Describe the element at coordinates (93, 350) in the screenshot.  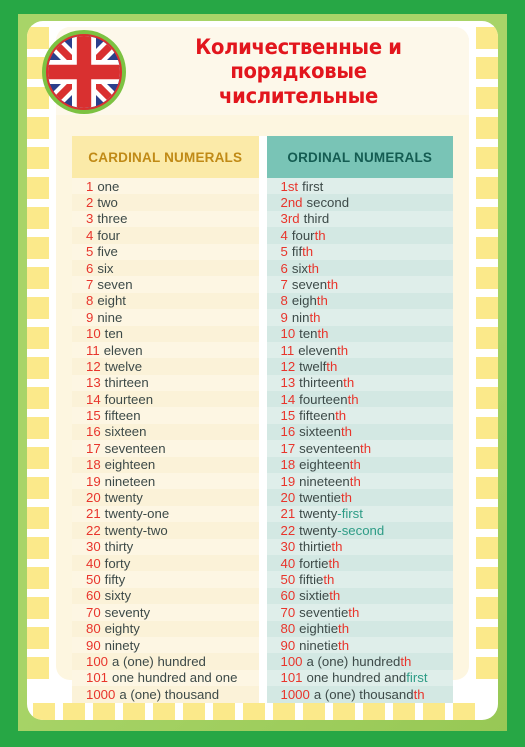
I see `cardinal-number: 11` at that location.